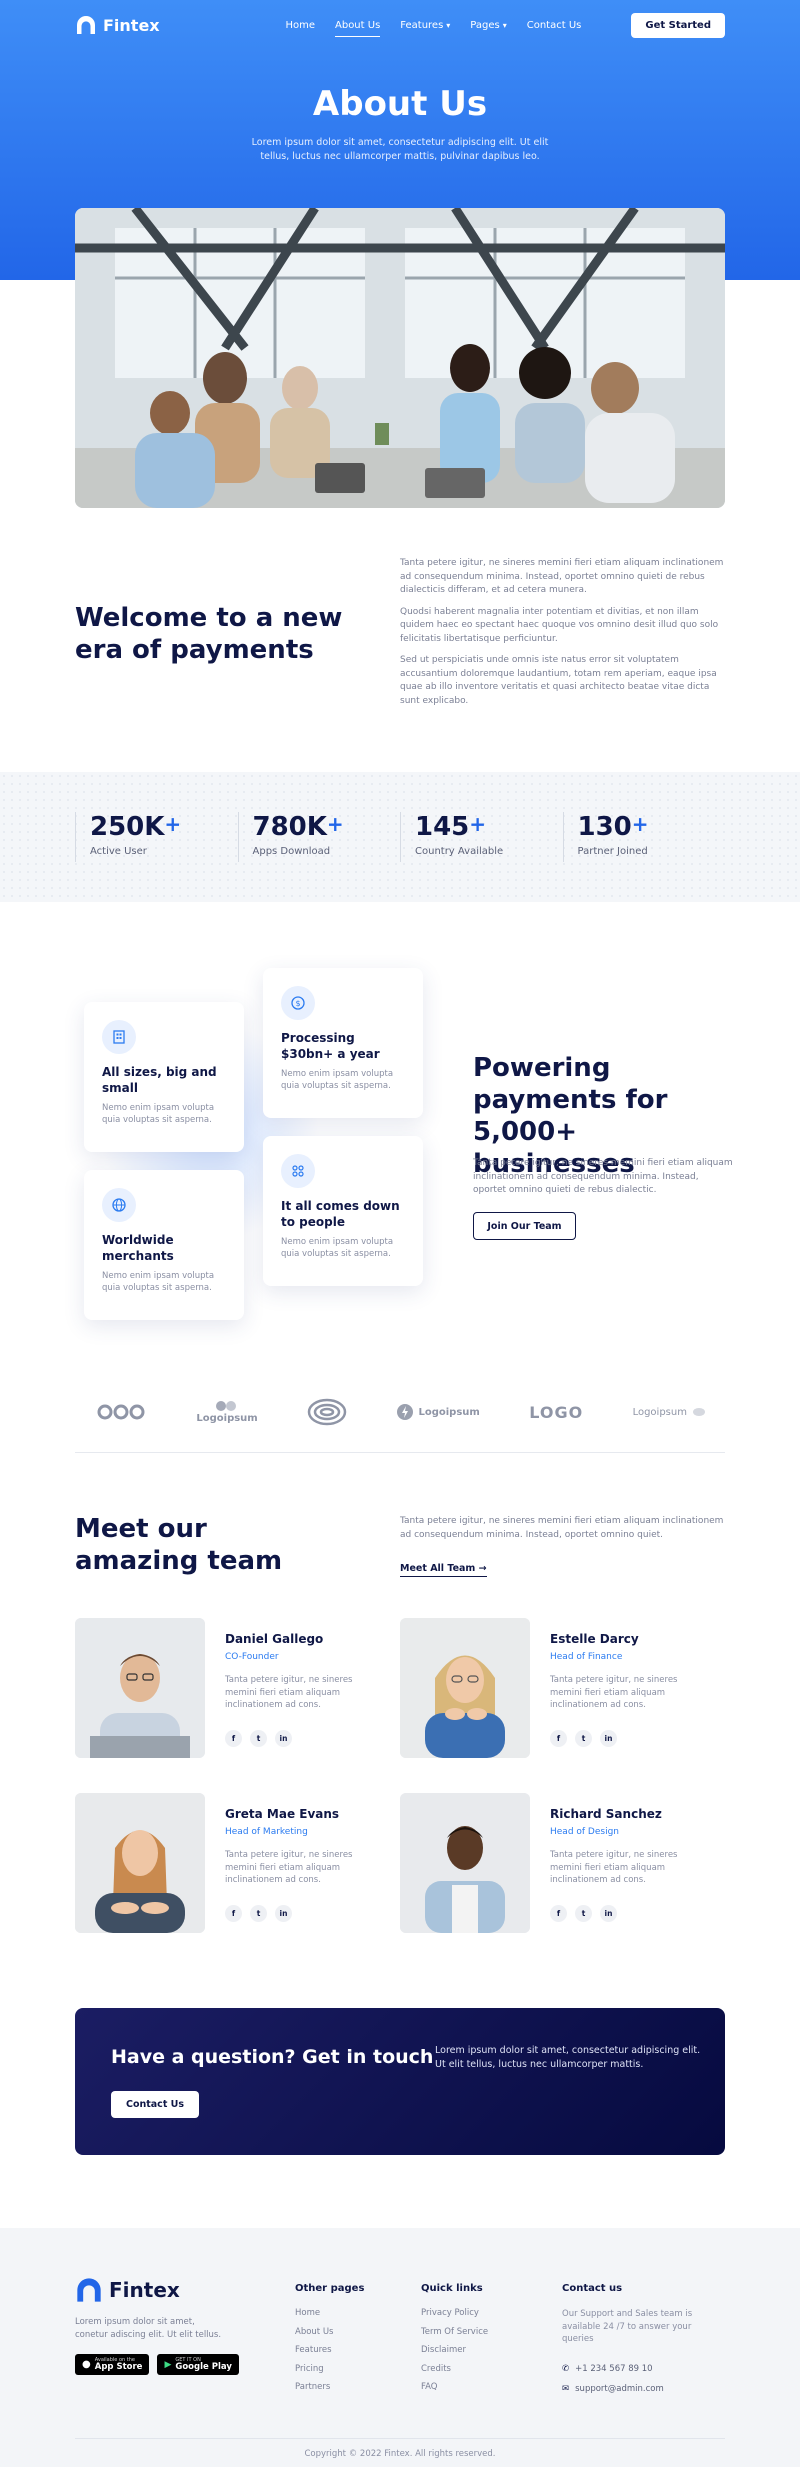 The image size is (800, 2486). Describe the element at coordinates (400, 104) in the screenshot. I see `page-title: About Us` at that location.